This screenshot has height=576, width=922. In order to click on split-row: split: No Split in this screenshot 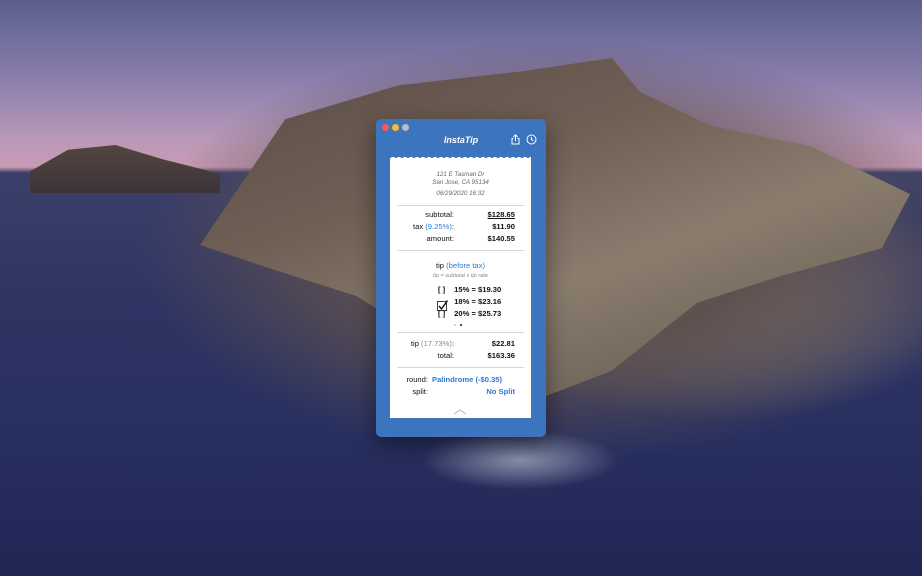, I will do `click(460, 392)`.